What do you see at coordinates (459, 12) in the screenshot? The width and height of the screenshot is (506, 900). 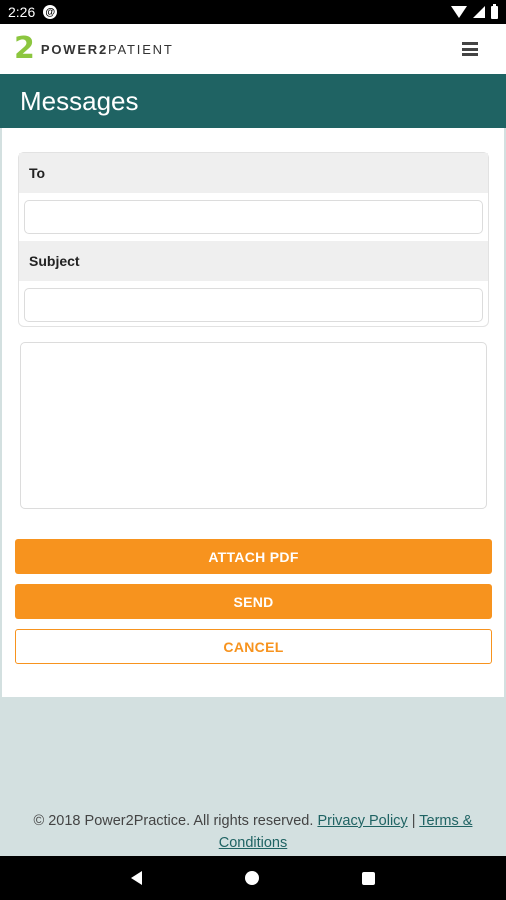 I see `wifi-icon` at bounding box center [459, 12].